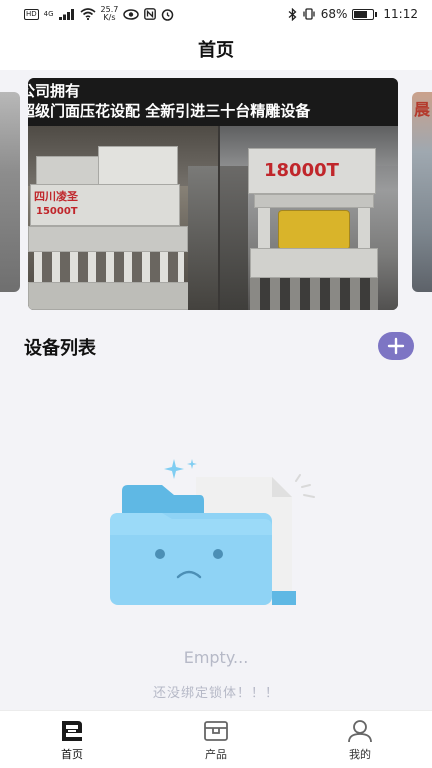  Describe the element at coordinates (309, 218) in the screenshot. I see `press-photo-right: 18000T` at that location.